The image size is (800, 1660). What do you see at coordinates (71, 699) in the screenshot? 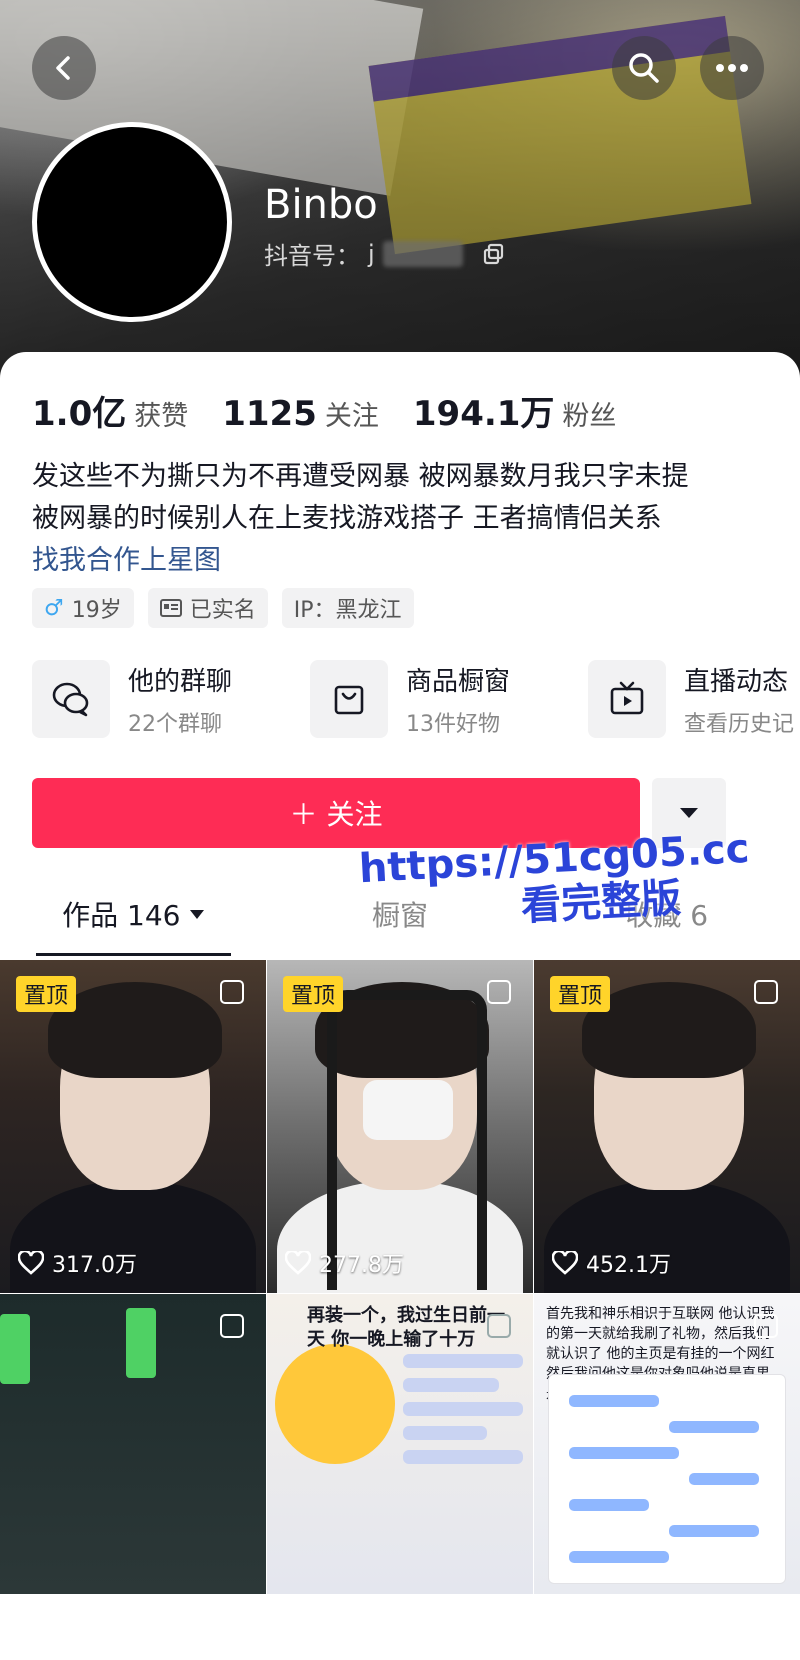
I see `chat-bubbles-icon` at bounding box center [71, 699].